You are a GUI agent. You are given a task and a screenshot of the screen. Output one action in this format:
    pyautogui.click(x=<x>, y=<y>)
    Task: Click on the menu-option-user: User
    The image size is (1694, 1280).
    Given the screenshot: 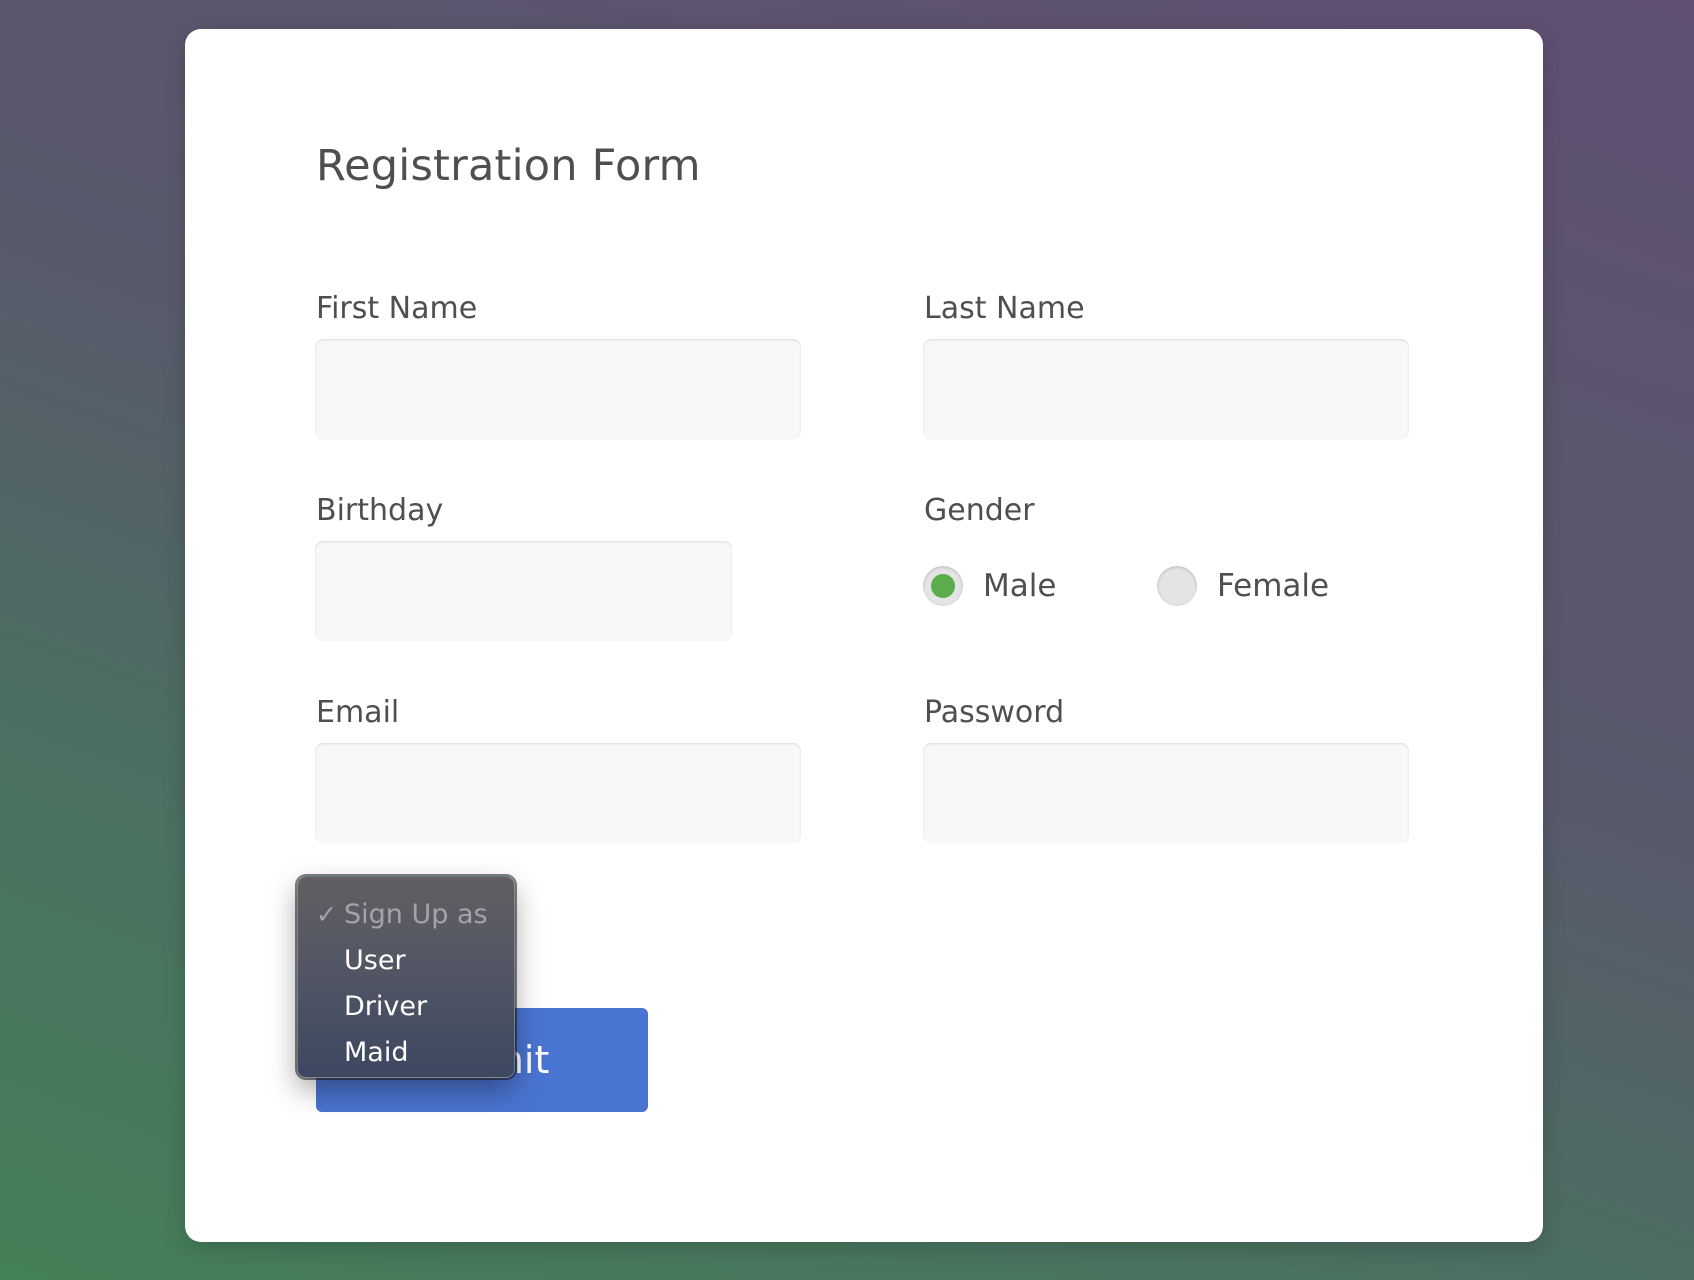 What is the action you would take?
    pyautogui.click(x=406, y=960)
    